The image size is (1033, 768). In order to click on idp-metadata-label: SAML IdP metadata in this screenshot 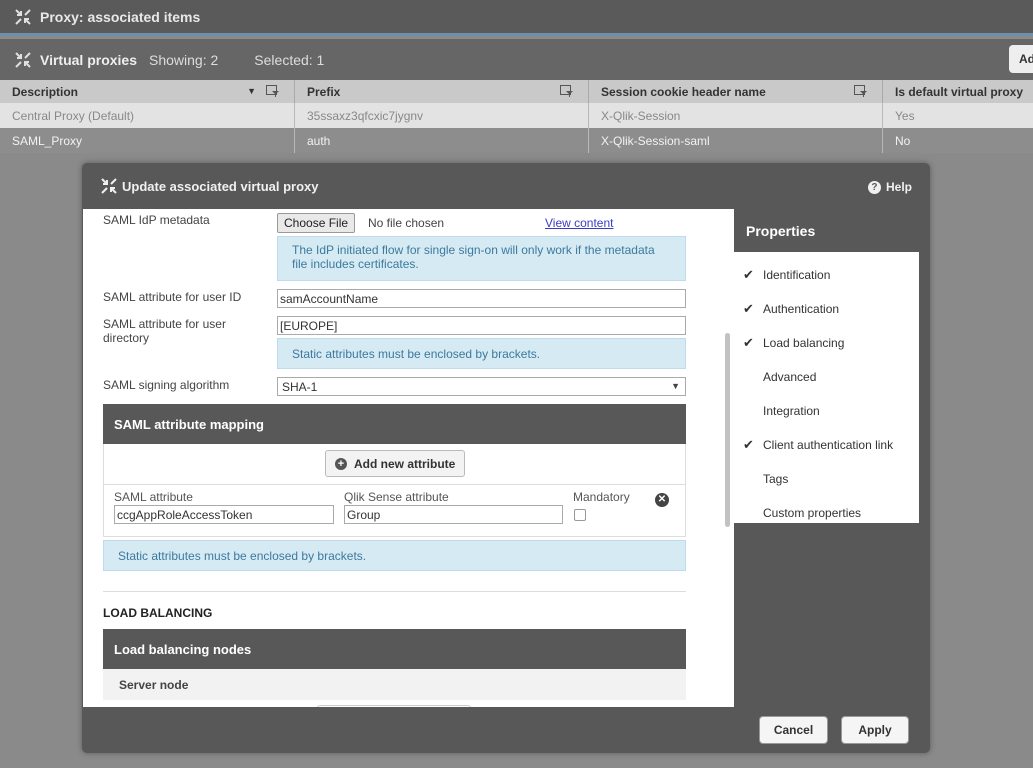, I will do `click(156, 220)`.